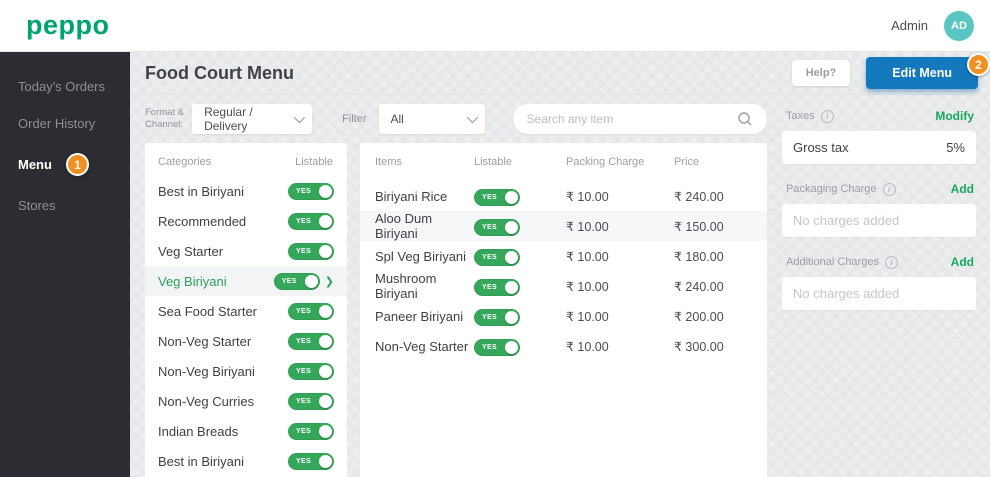 The width and height of the screenshot is (990, 477). What do you see at coordinates (909, 25) in the screenshot?
I see `admin-menu-label: Admin` at bounding box center [909, 25].